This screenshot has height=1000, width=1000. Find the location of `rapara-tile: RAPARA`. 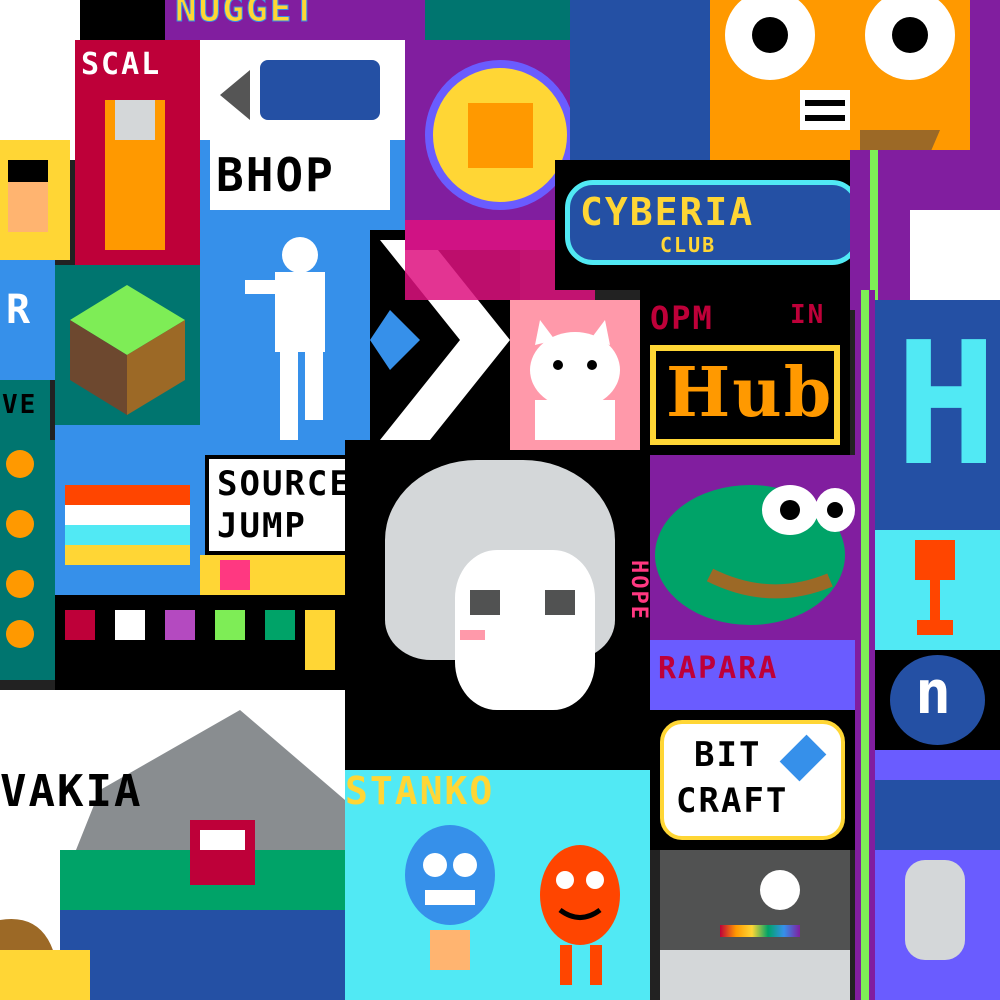

rapara-tile: RAPARA is located at coordinates (755, 675).